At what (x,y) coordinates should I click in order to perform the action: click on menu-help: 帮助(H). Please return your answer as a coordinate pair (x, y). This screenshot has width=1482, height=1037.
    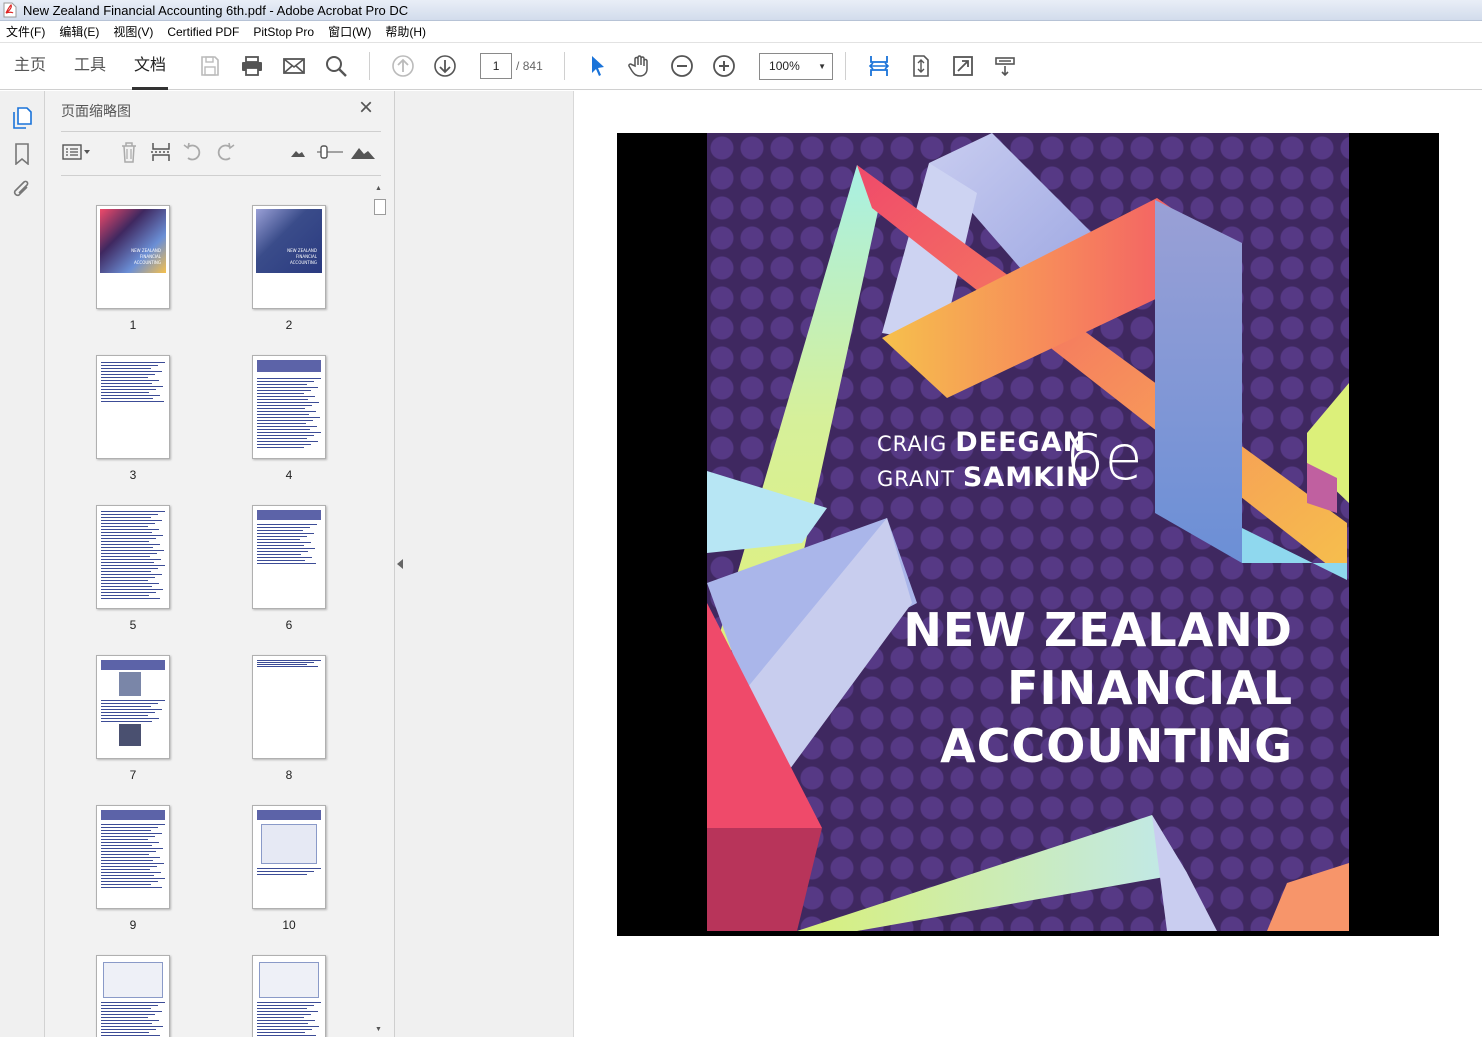
    Looking at the image, I should click on (405, 31).